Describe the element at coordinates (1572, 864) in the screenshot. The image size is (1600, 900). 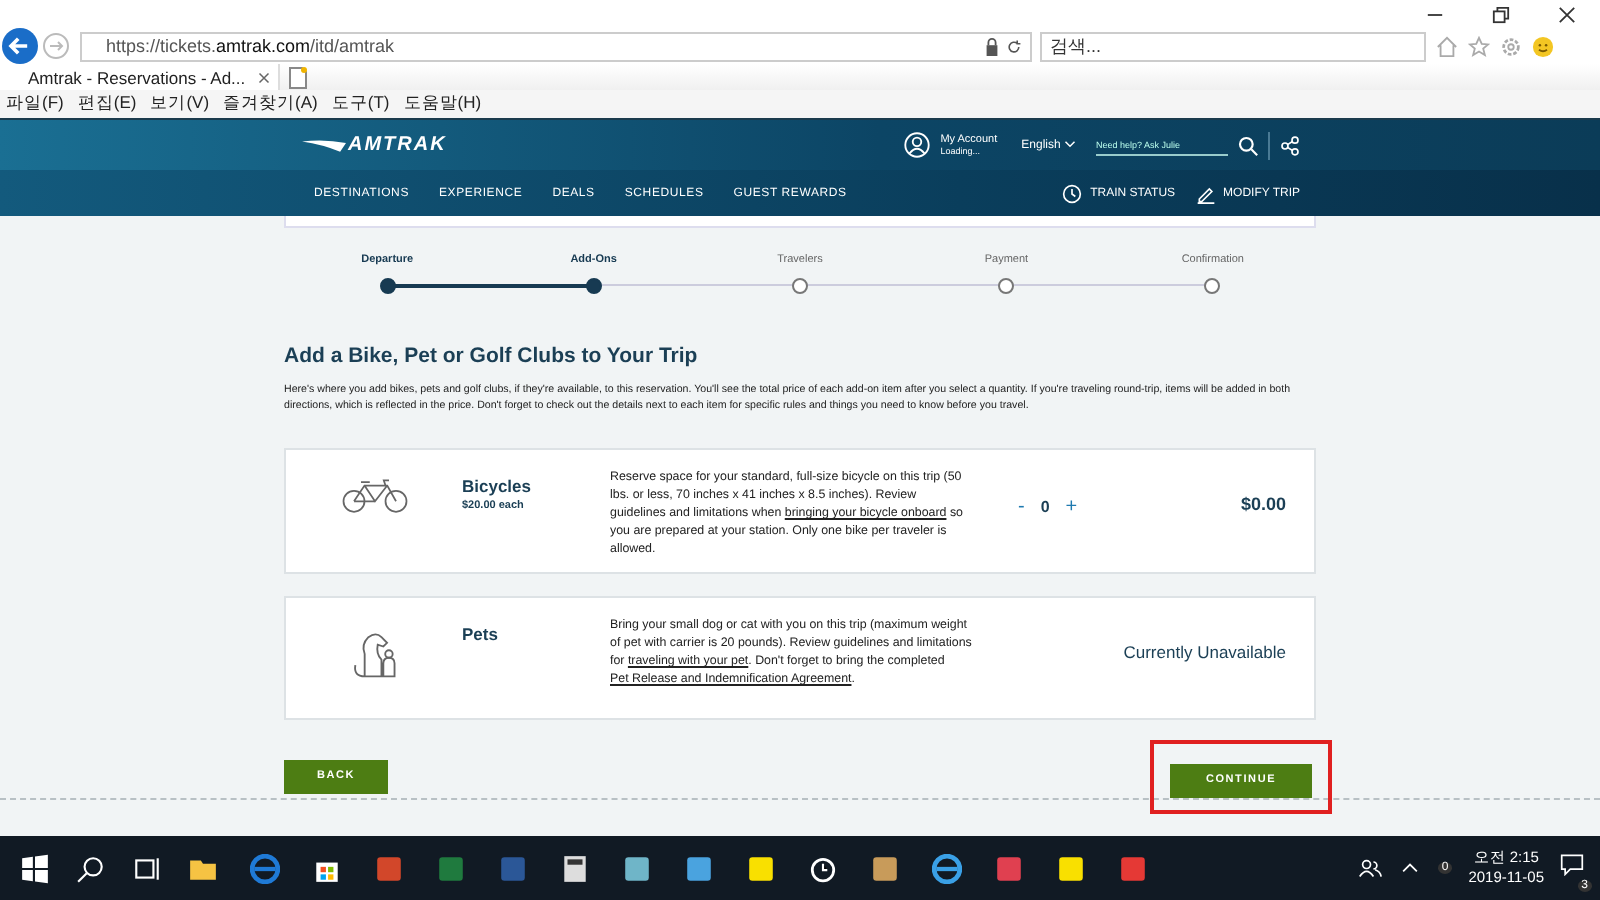
I see `notification-icon` at that location.